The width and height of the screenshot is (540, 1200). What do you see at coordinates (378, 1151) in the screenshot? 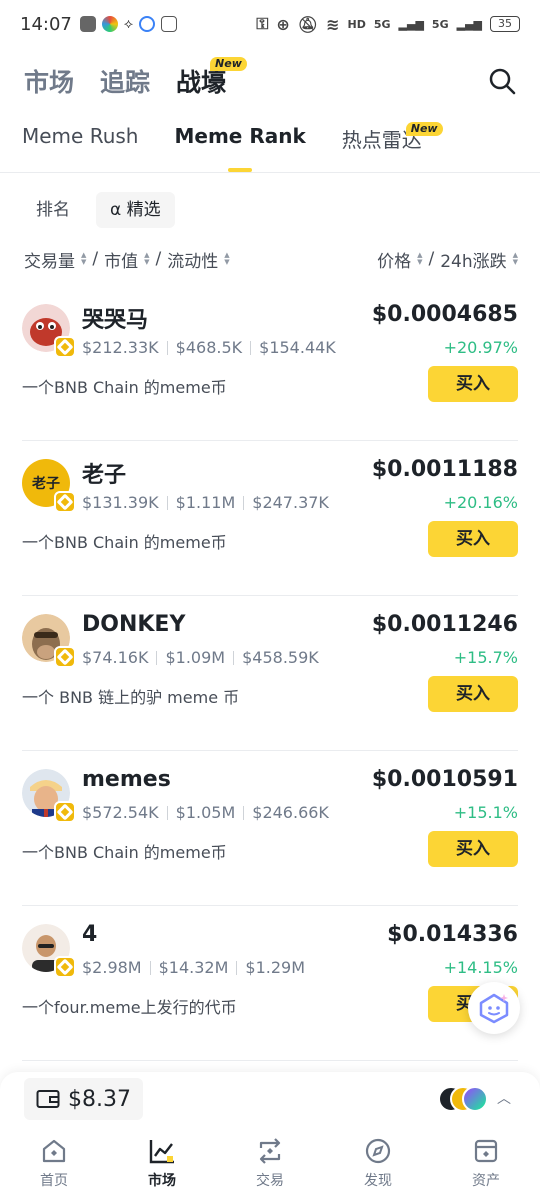
I see `compass-icon` at bounding box center [378, 1151].